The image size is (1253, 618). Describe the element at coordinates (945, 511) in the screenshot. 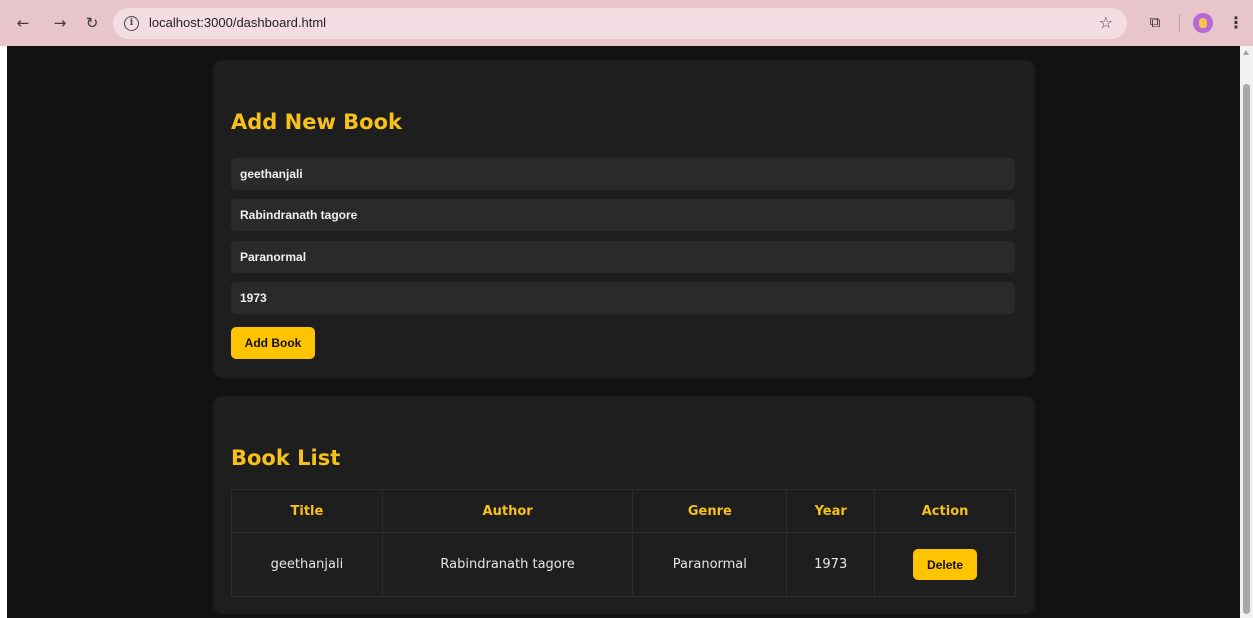

I see `header-action: Action` at that location.